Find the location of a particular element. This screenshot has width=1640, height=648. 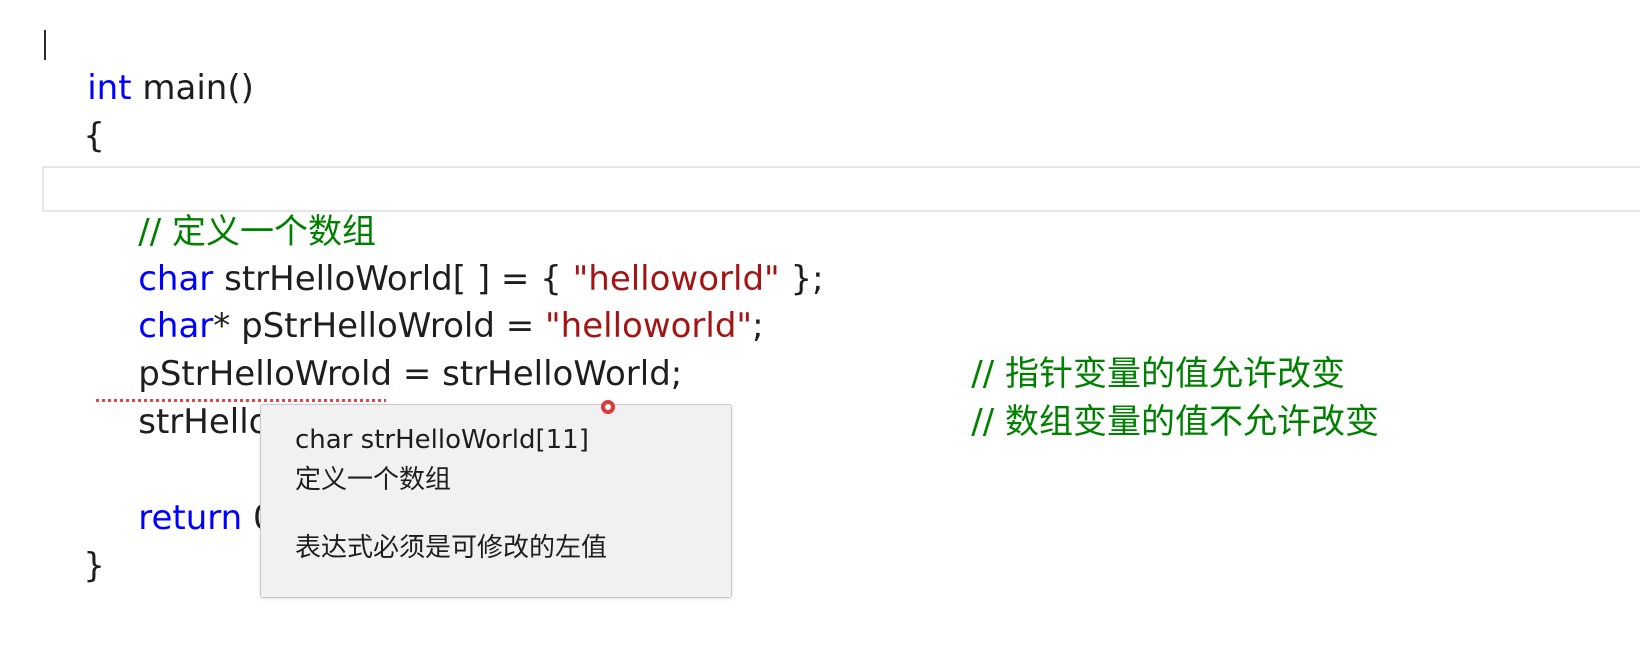

code-line-6: char* pStrHelloWrold = "helloworld"; is located at coordinates (429, 303).